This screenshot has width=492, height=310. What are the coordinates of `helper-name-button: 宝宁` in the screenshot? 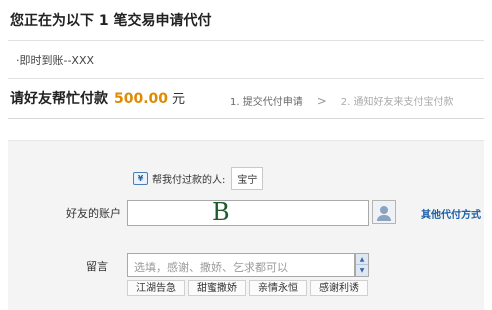 It's located at (247, 178).